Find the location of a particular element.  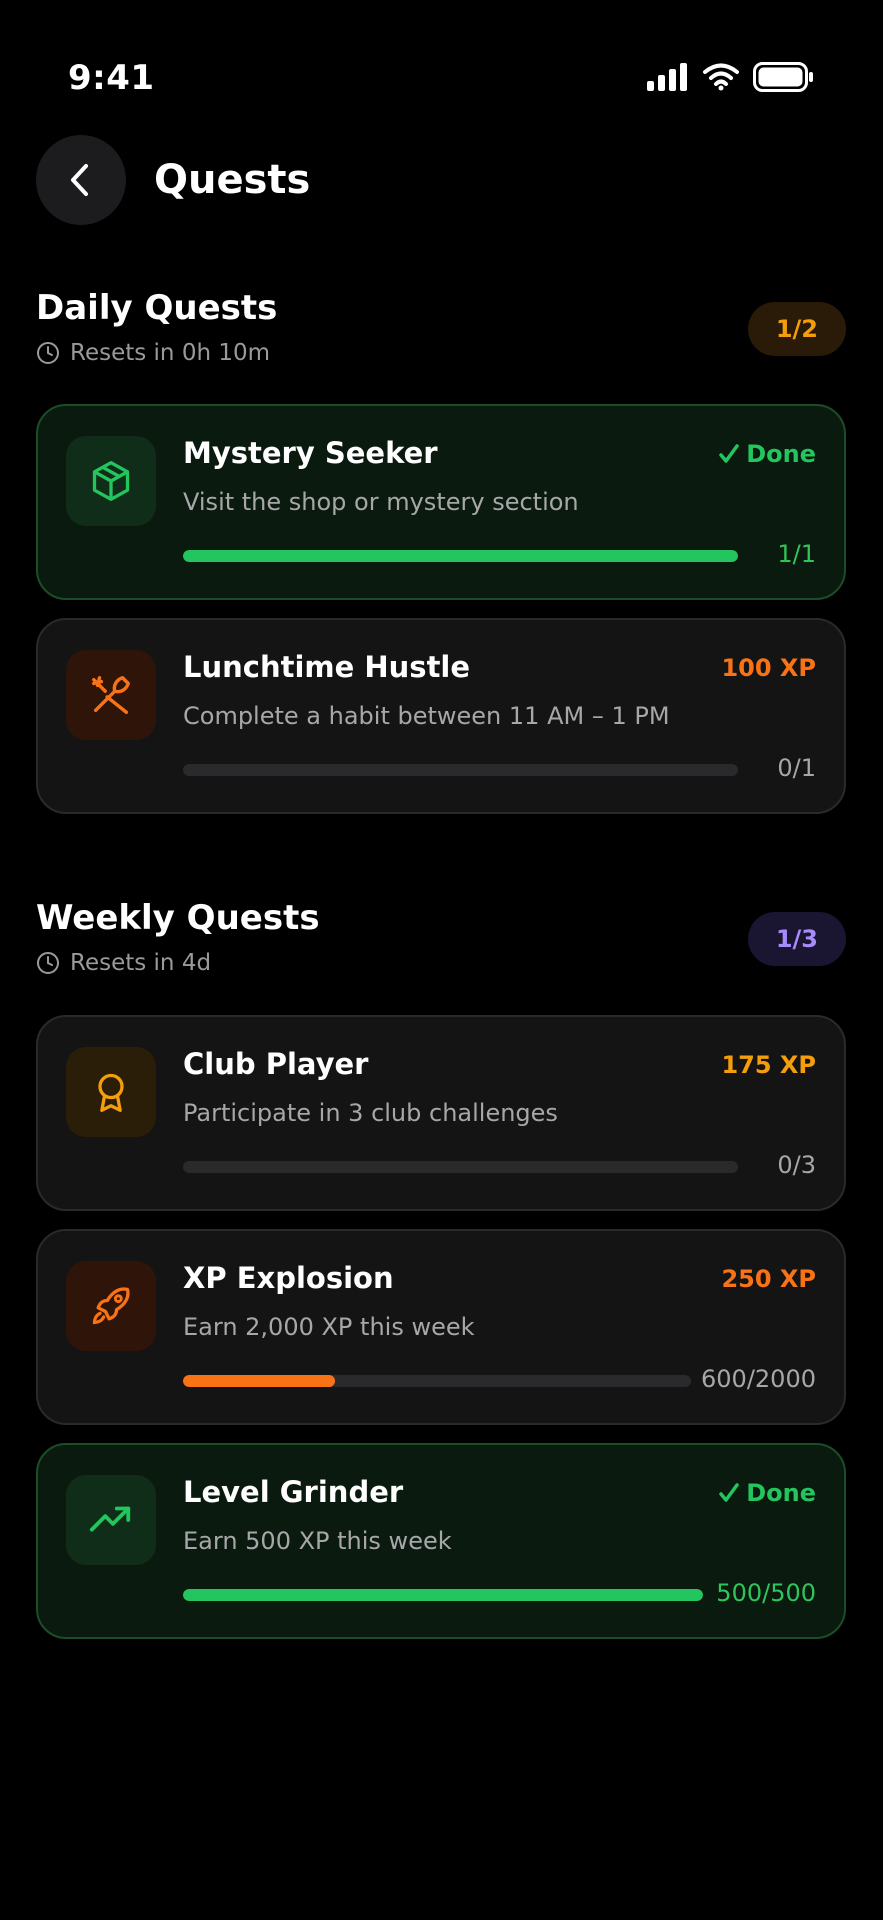

chevron-left-icon is located at coordinates (79, 180).